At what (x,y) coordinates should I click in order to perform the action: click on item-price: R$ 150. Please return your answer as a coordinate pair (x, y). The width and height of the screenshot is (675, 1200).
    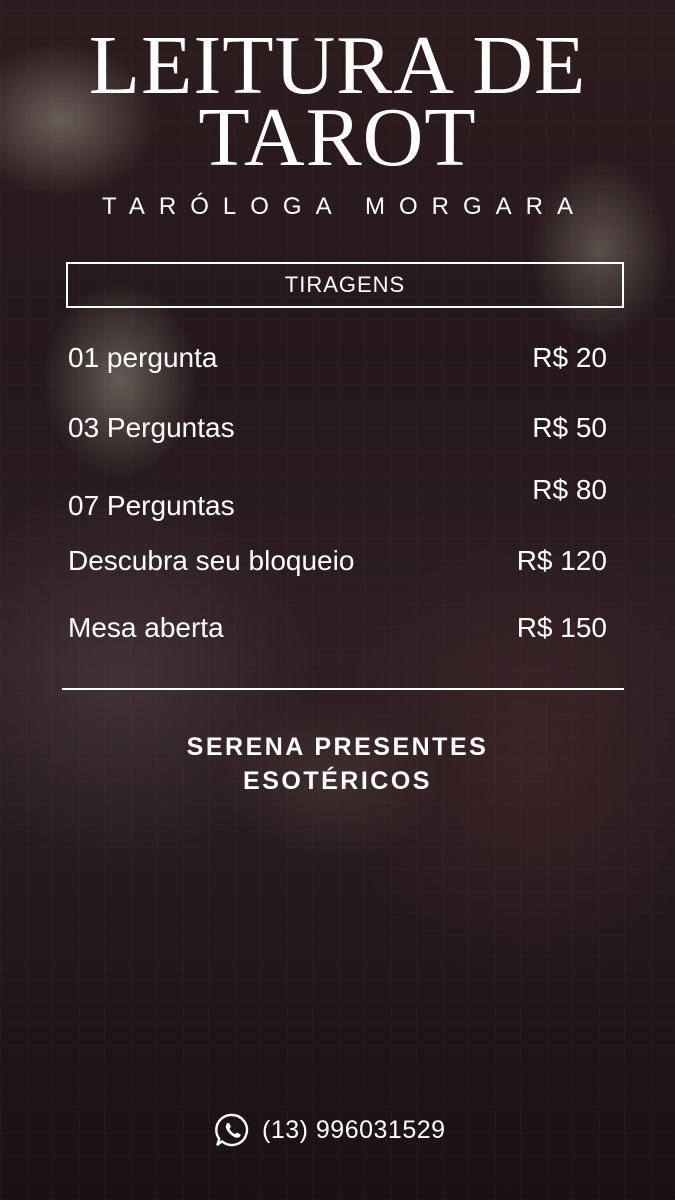
    Looking at the image, I should click on (561, 627).